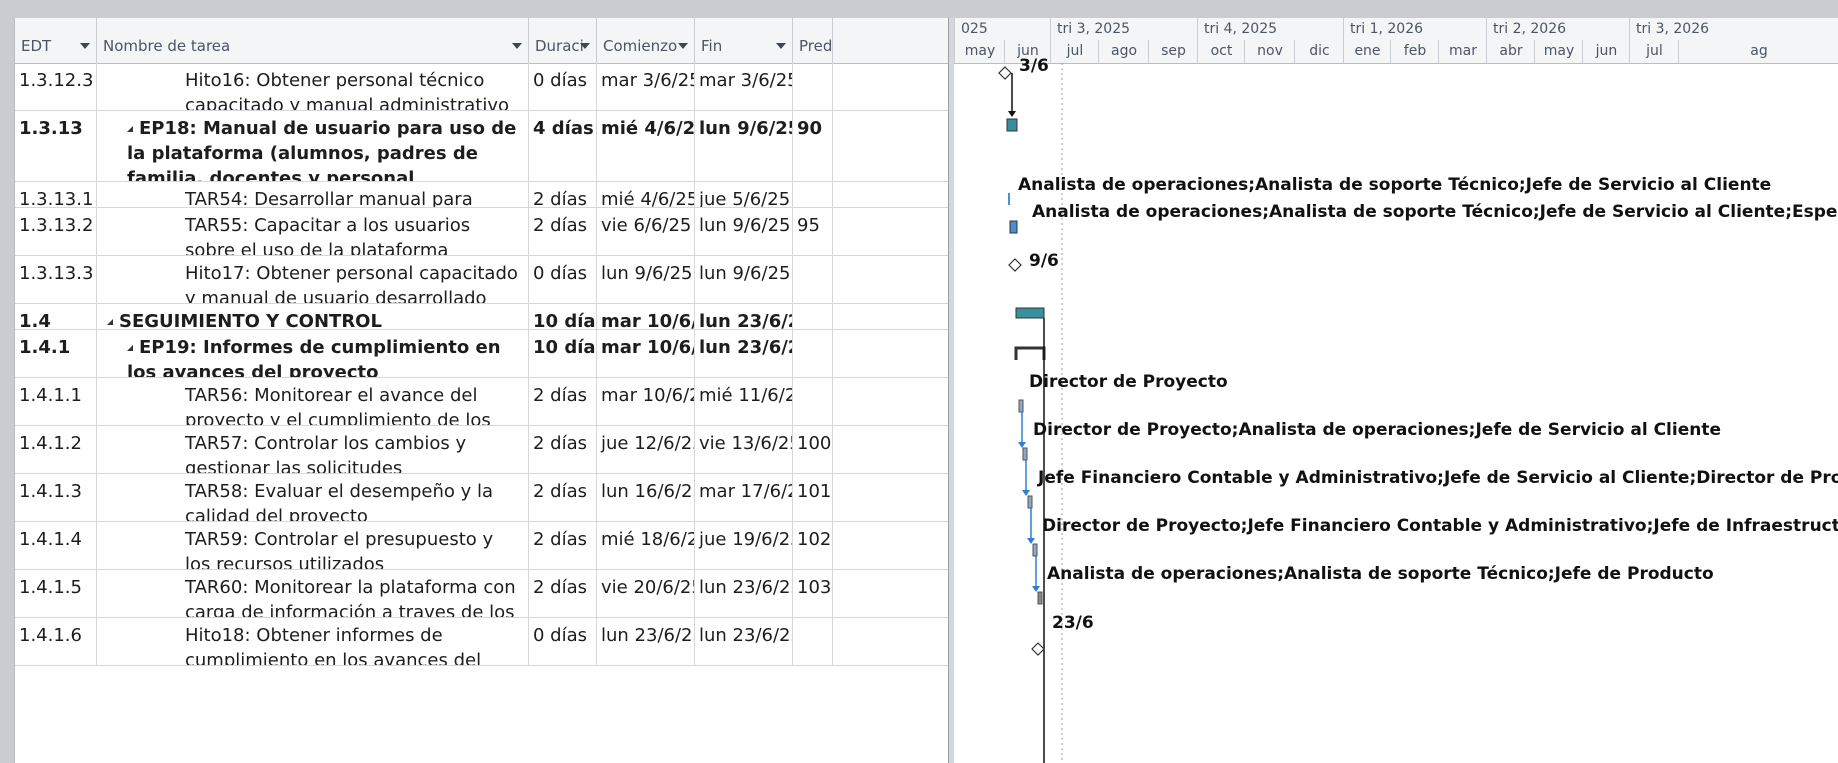 The height and width of the screenshot is (763, 1838). Describe the element at coordinates (646, 497) in the screenshot. I see `cell-comienzo: lun 16/6/25` at that location.